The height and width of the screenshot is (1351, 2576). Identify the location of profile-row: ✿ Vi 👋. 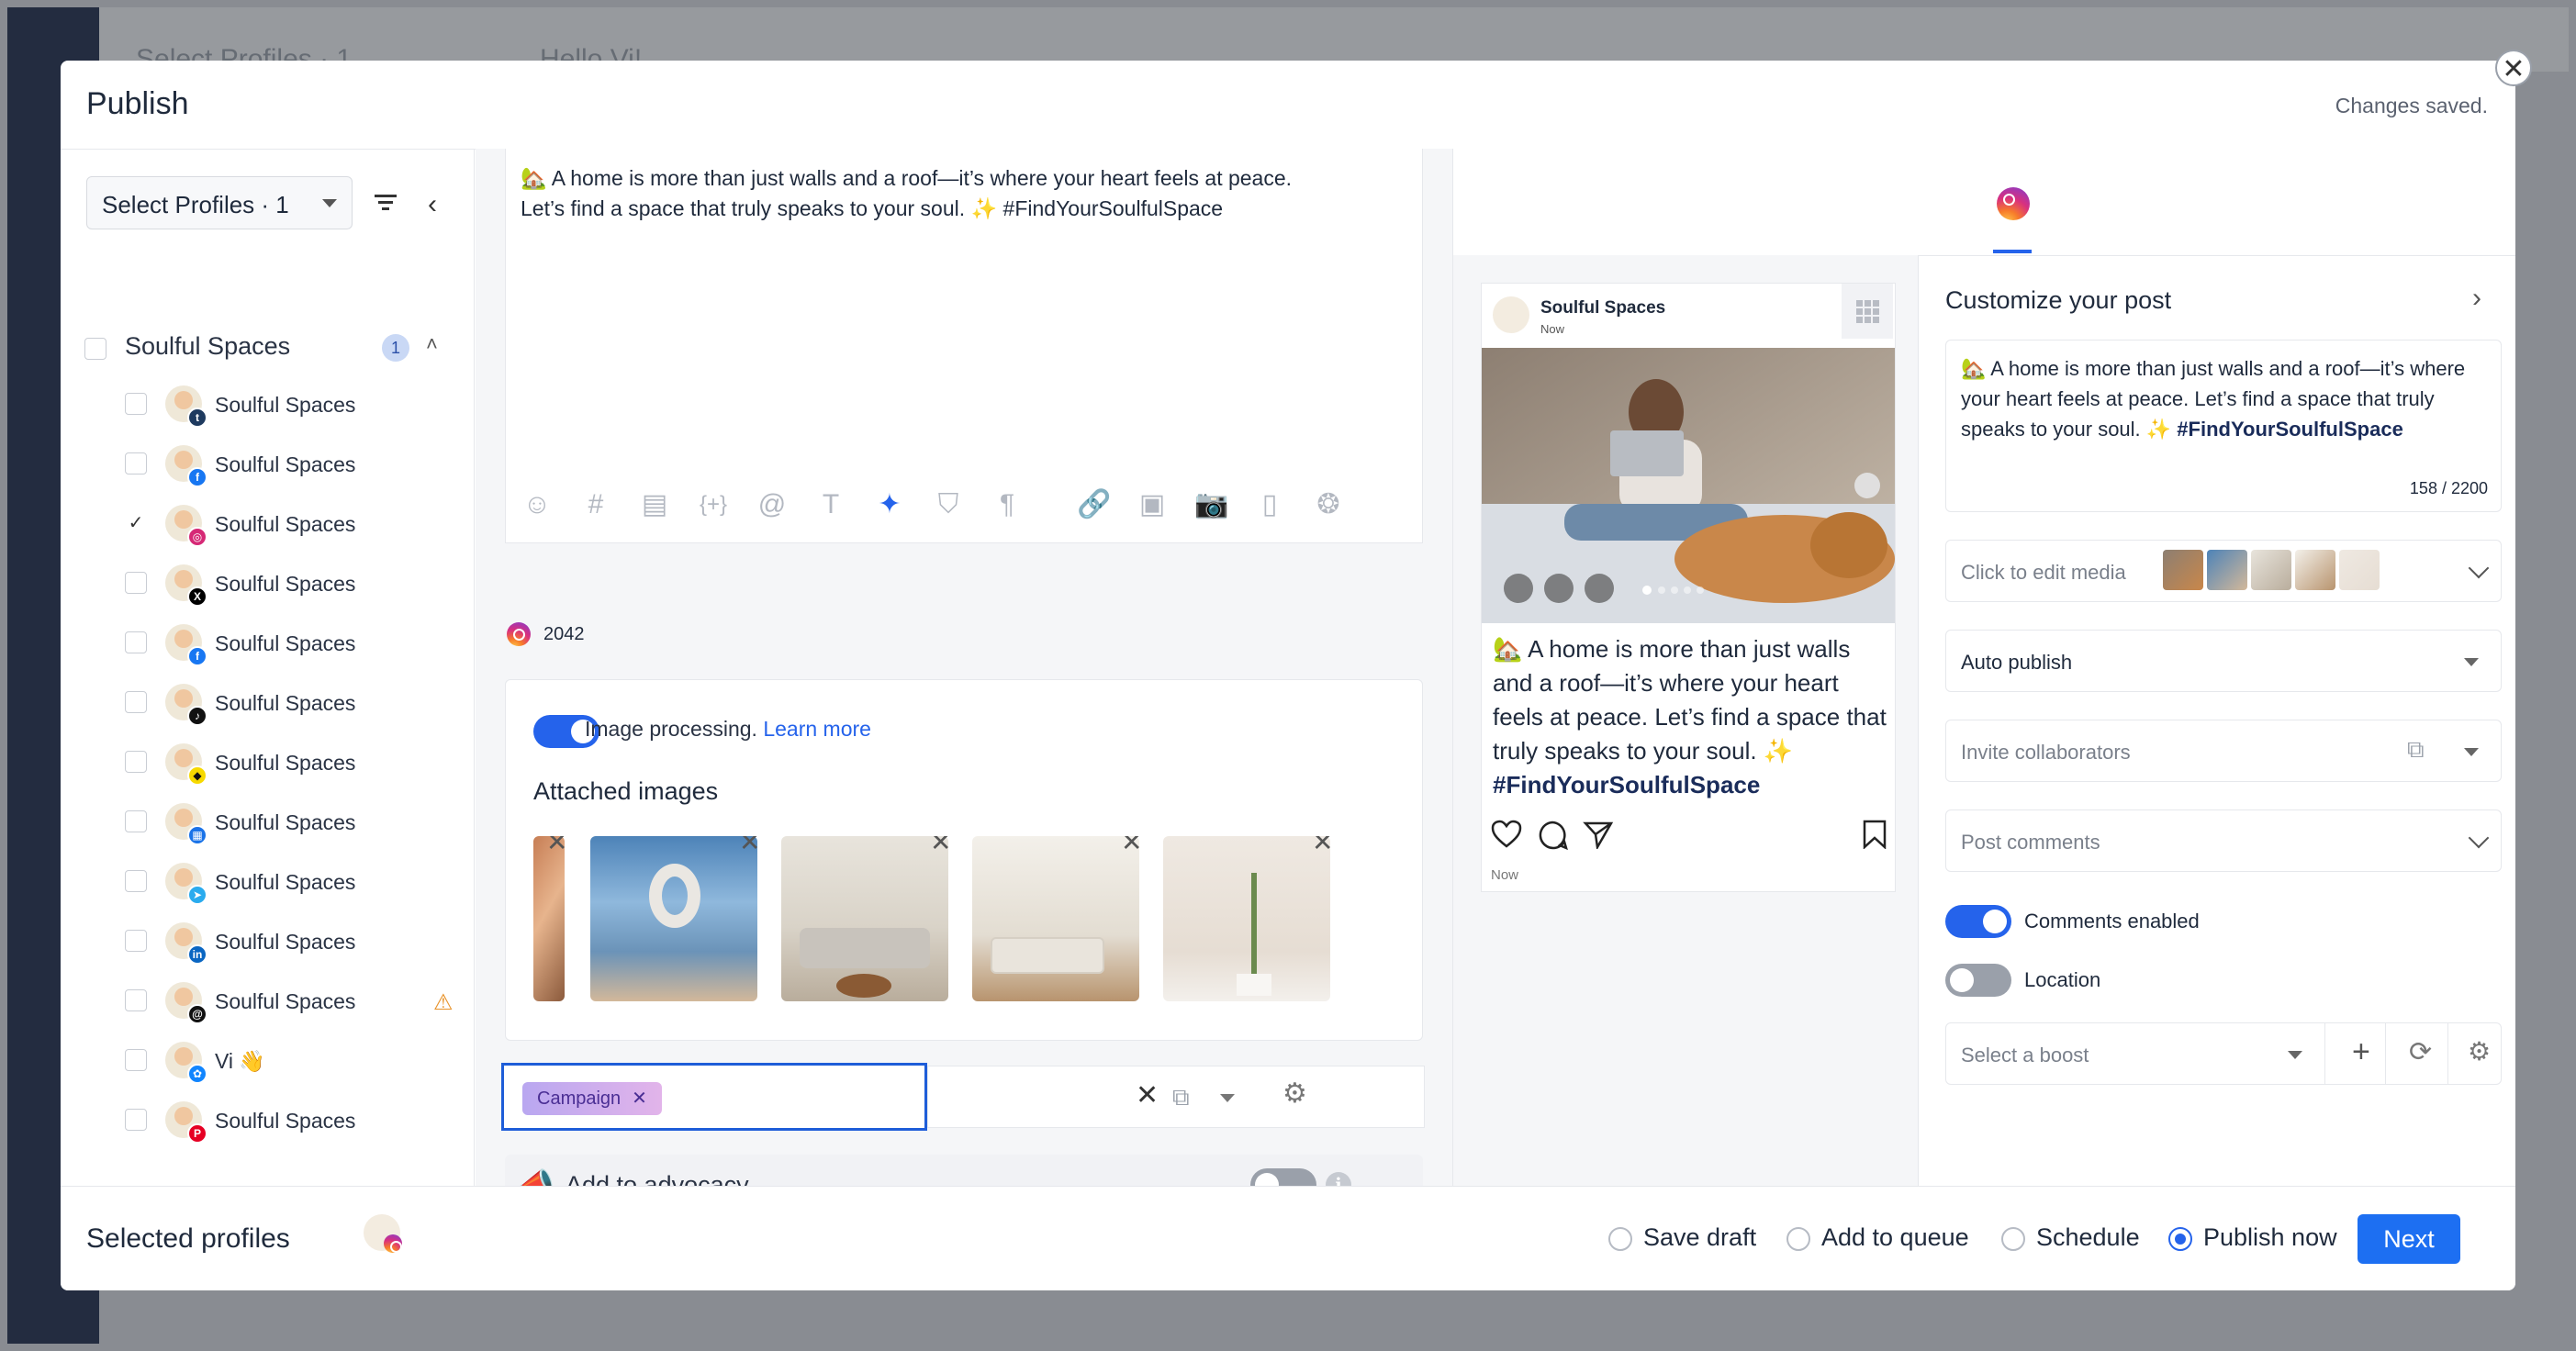
(266, 1063).